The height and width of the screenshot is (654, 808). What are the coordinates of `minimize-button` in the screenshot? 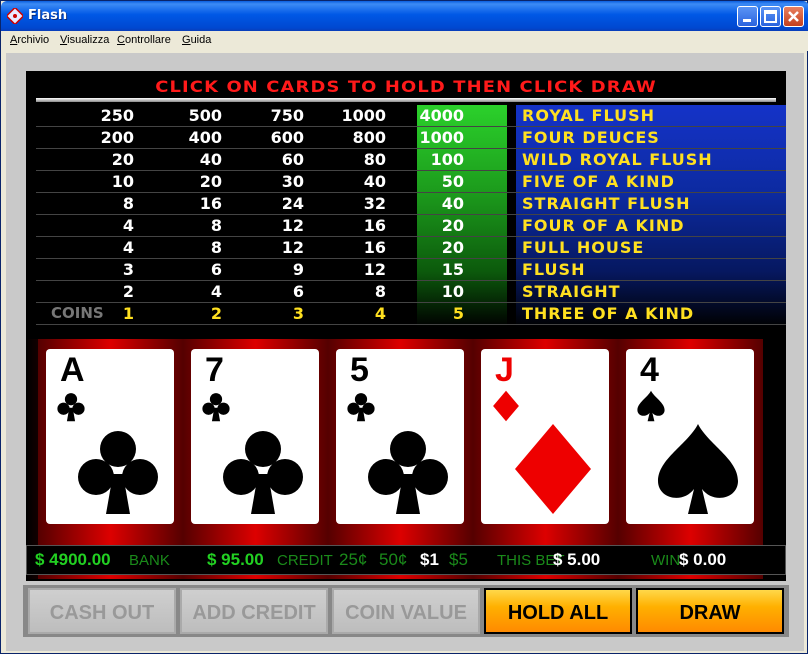 It's located at (747, 16).